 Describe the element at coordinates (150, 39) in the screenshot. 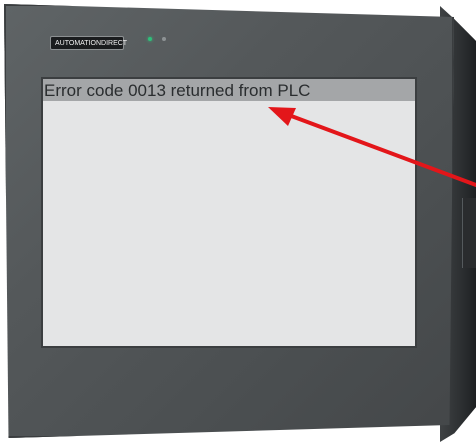

I see `run-led` at that location.